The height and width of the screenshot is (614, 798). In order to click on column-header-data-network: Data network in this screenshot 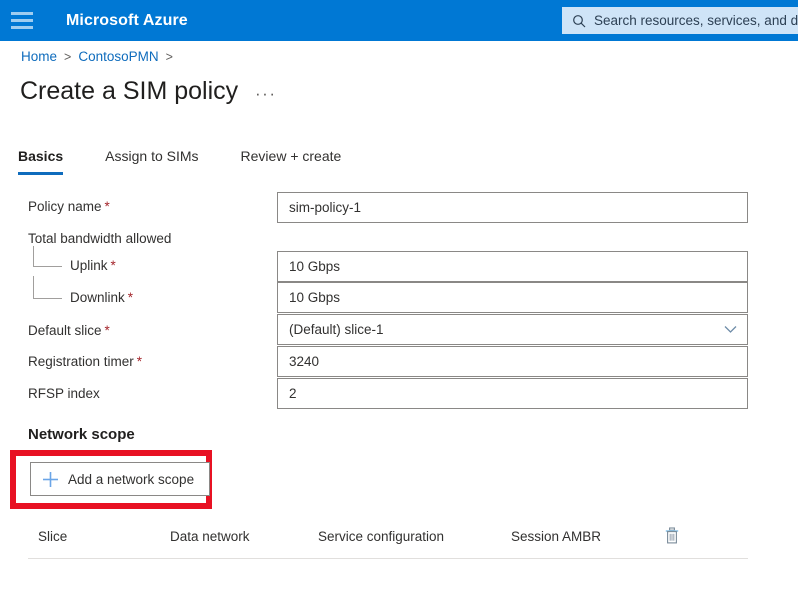, I will do `click(210, 536)`.